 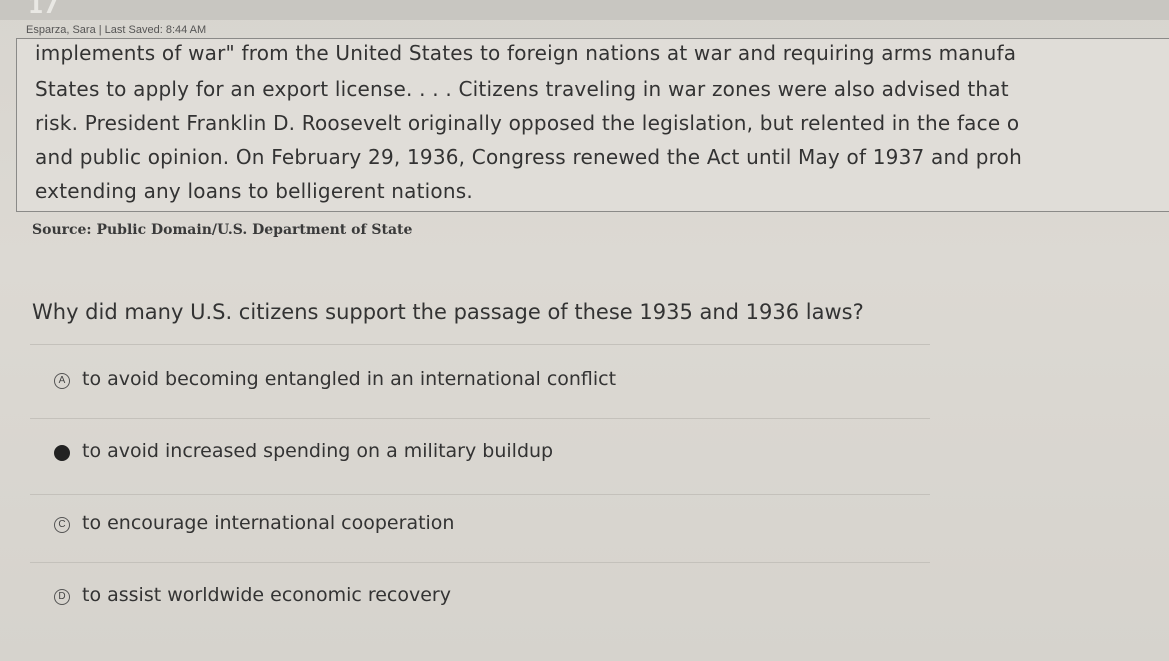 I want to click on answer-option-d: D to assist worldwide economic recovery, so click(x=584, y=600).